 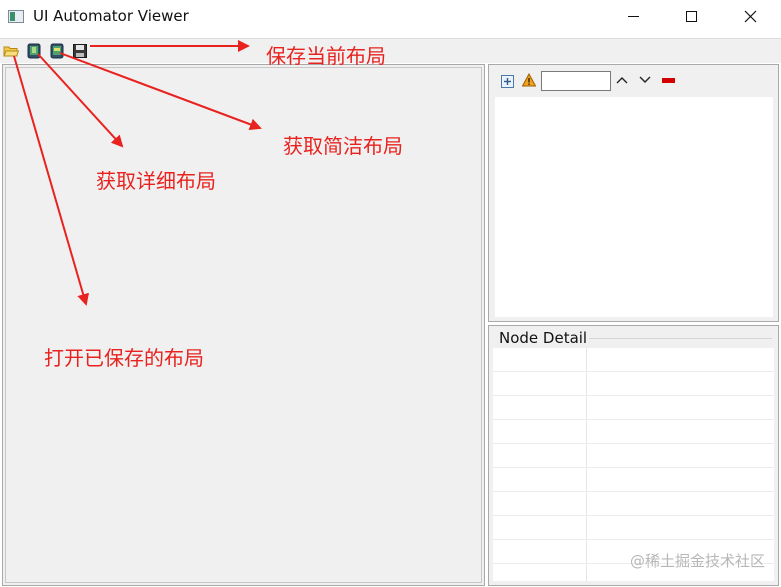 What do you see at coordinates (326, 56) in the screenshot?
I see `note-save-current: 保存当前布局` at bounding box center [326, 56].